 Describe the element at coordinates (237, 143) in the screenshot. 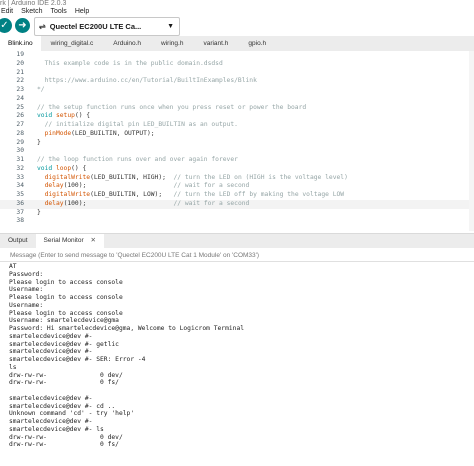

I see `code-line: 29}` at that location.